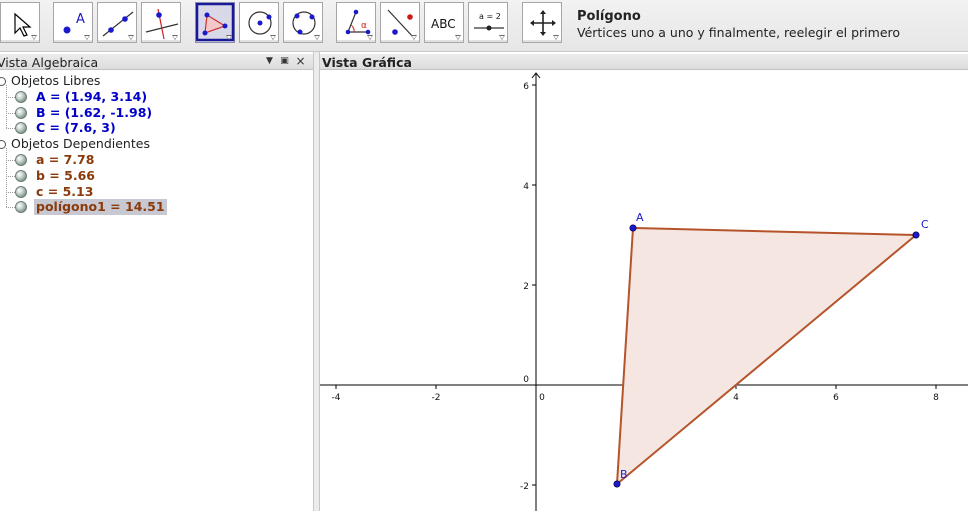 The height and width of the screenshot is (511, 968). I want to click on svg-text: a = 2, so click(490, 16).